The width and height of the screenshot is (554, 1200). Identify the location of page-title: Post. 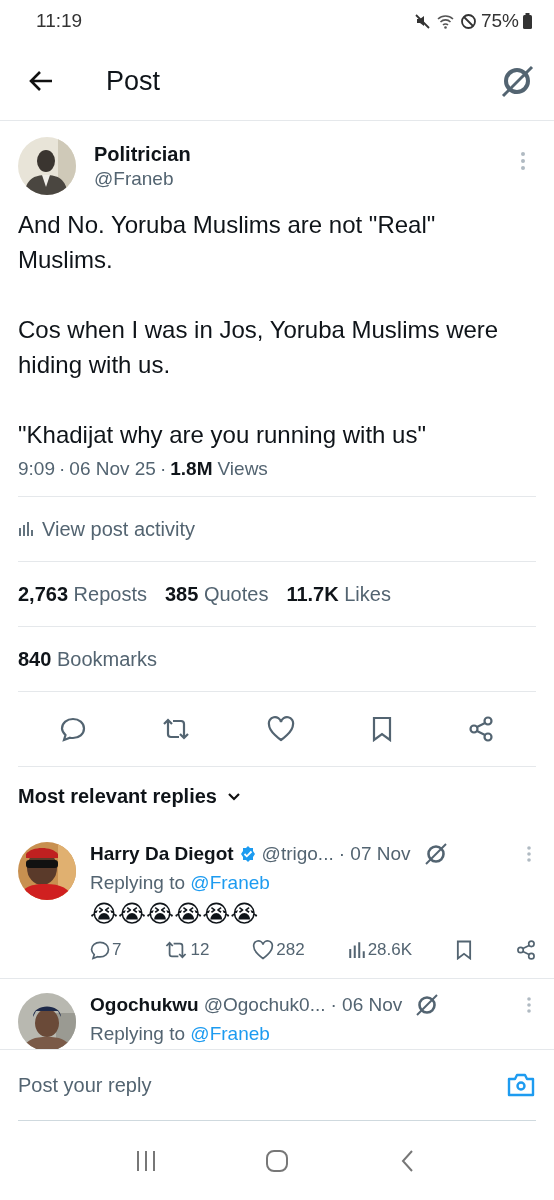
(134, 81).